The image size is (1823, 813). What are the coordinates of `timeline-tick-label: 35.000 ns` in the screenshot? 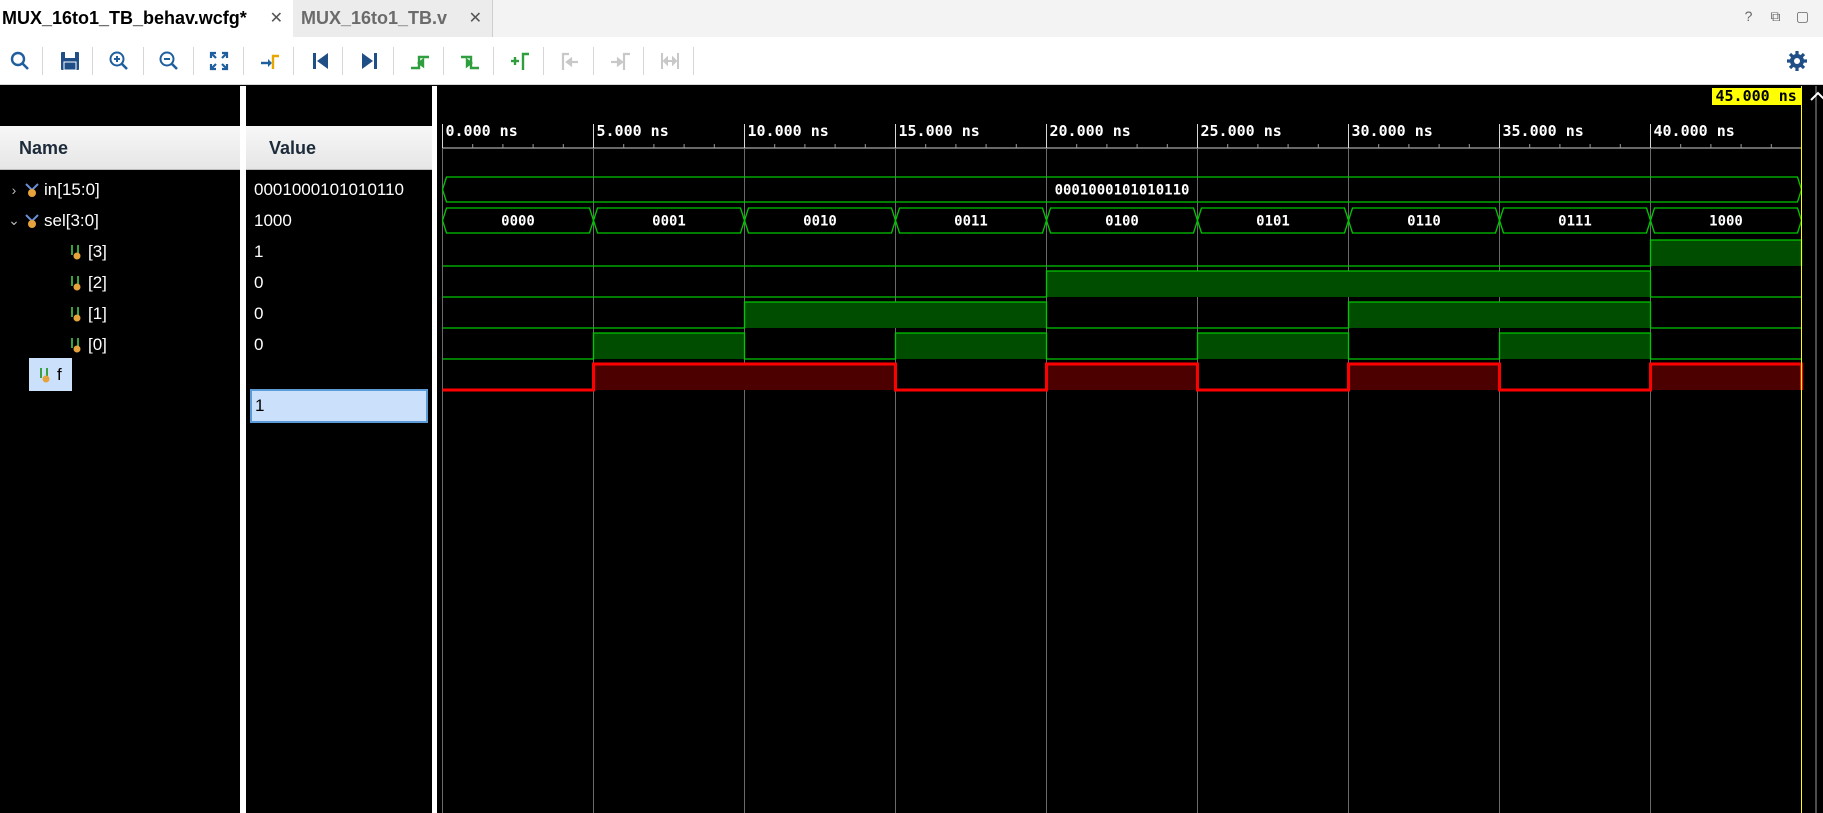 It's located at (1543, 131).